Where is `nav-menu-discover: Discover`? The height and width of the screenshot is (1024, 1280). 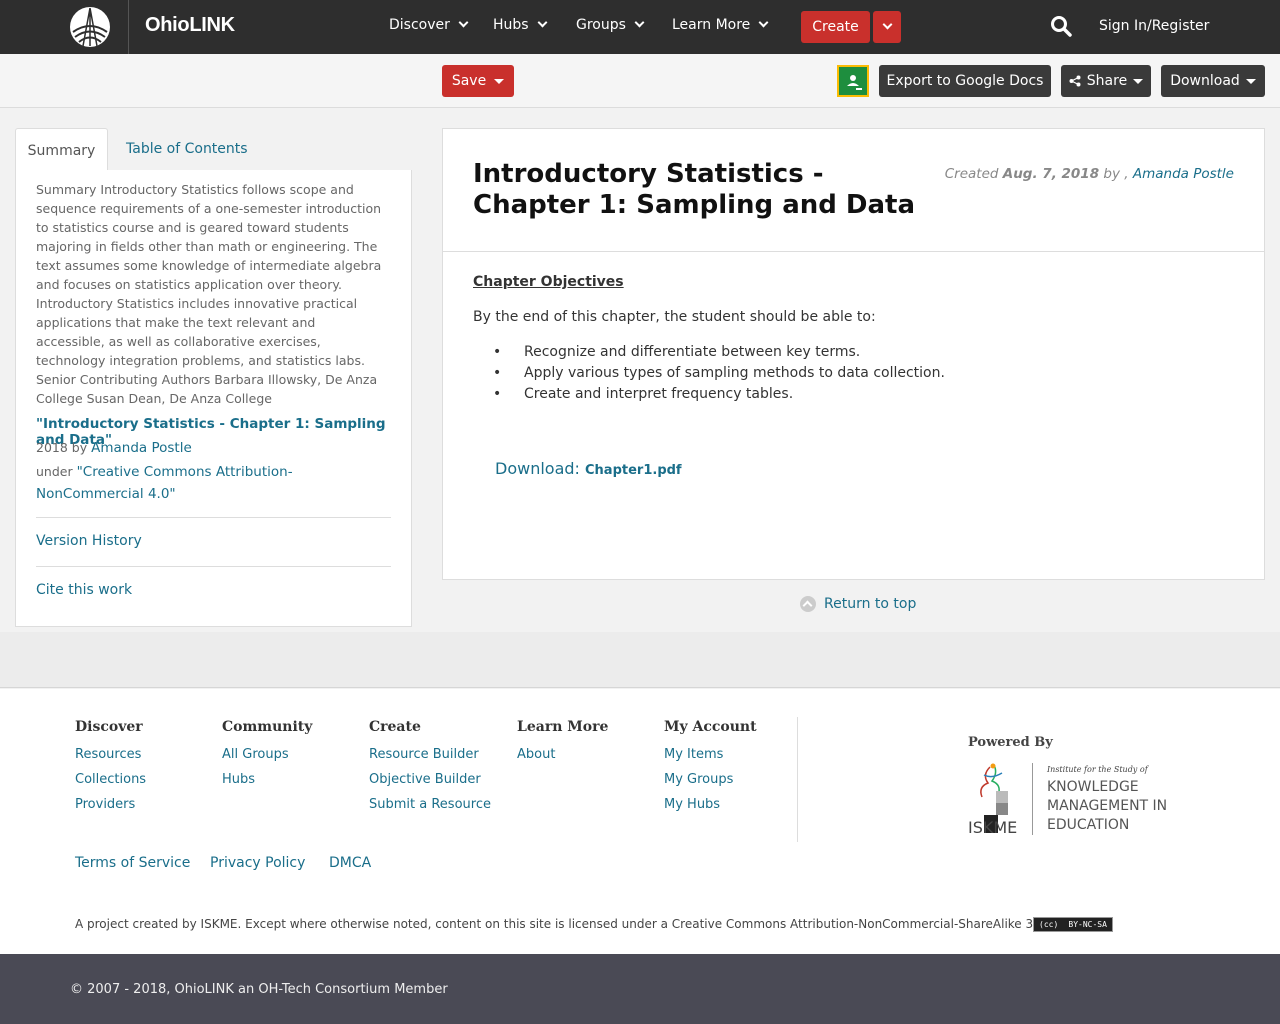
nav-menu-discover: Discover is located at coordinates (429, 25).